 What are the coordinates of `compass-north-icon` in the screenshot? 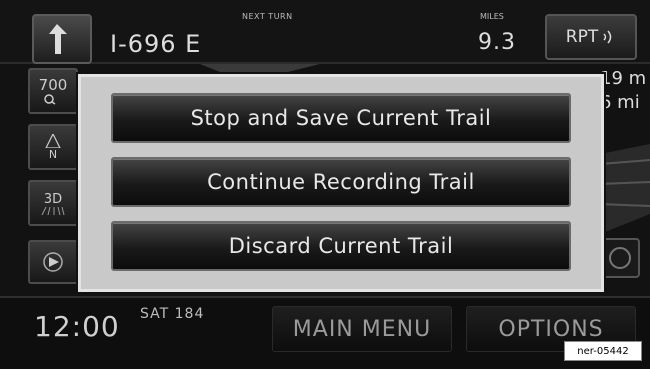 It's located at (53, 140).